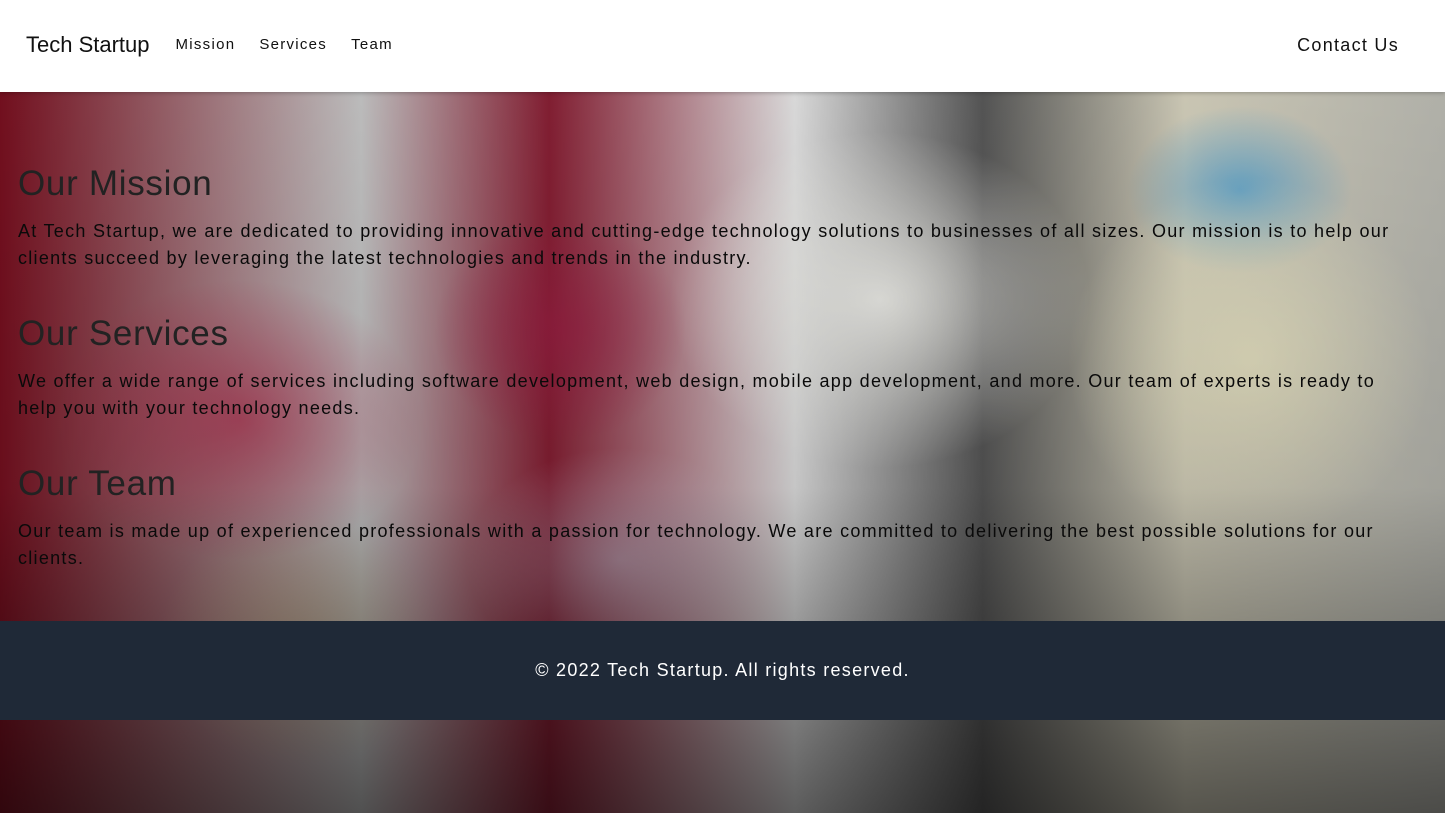 The height and width of the screenshot is (813, 1445). I want to click on mission-title: Our Mission, so click(115, 183).